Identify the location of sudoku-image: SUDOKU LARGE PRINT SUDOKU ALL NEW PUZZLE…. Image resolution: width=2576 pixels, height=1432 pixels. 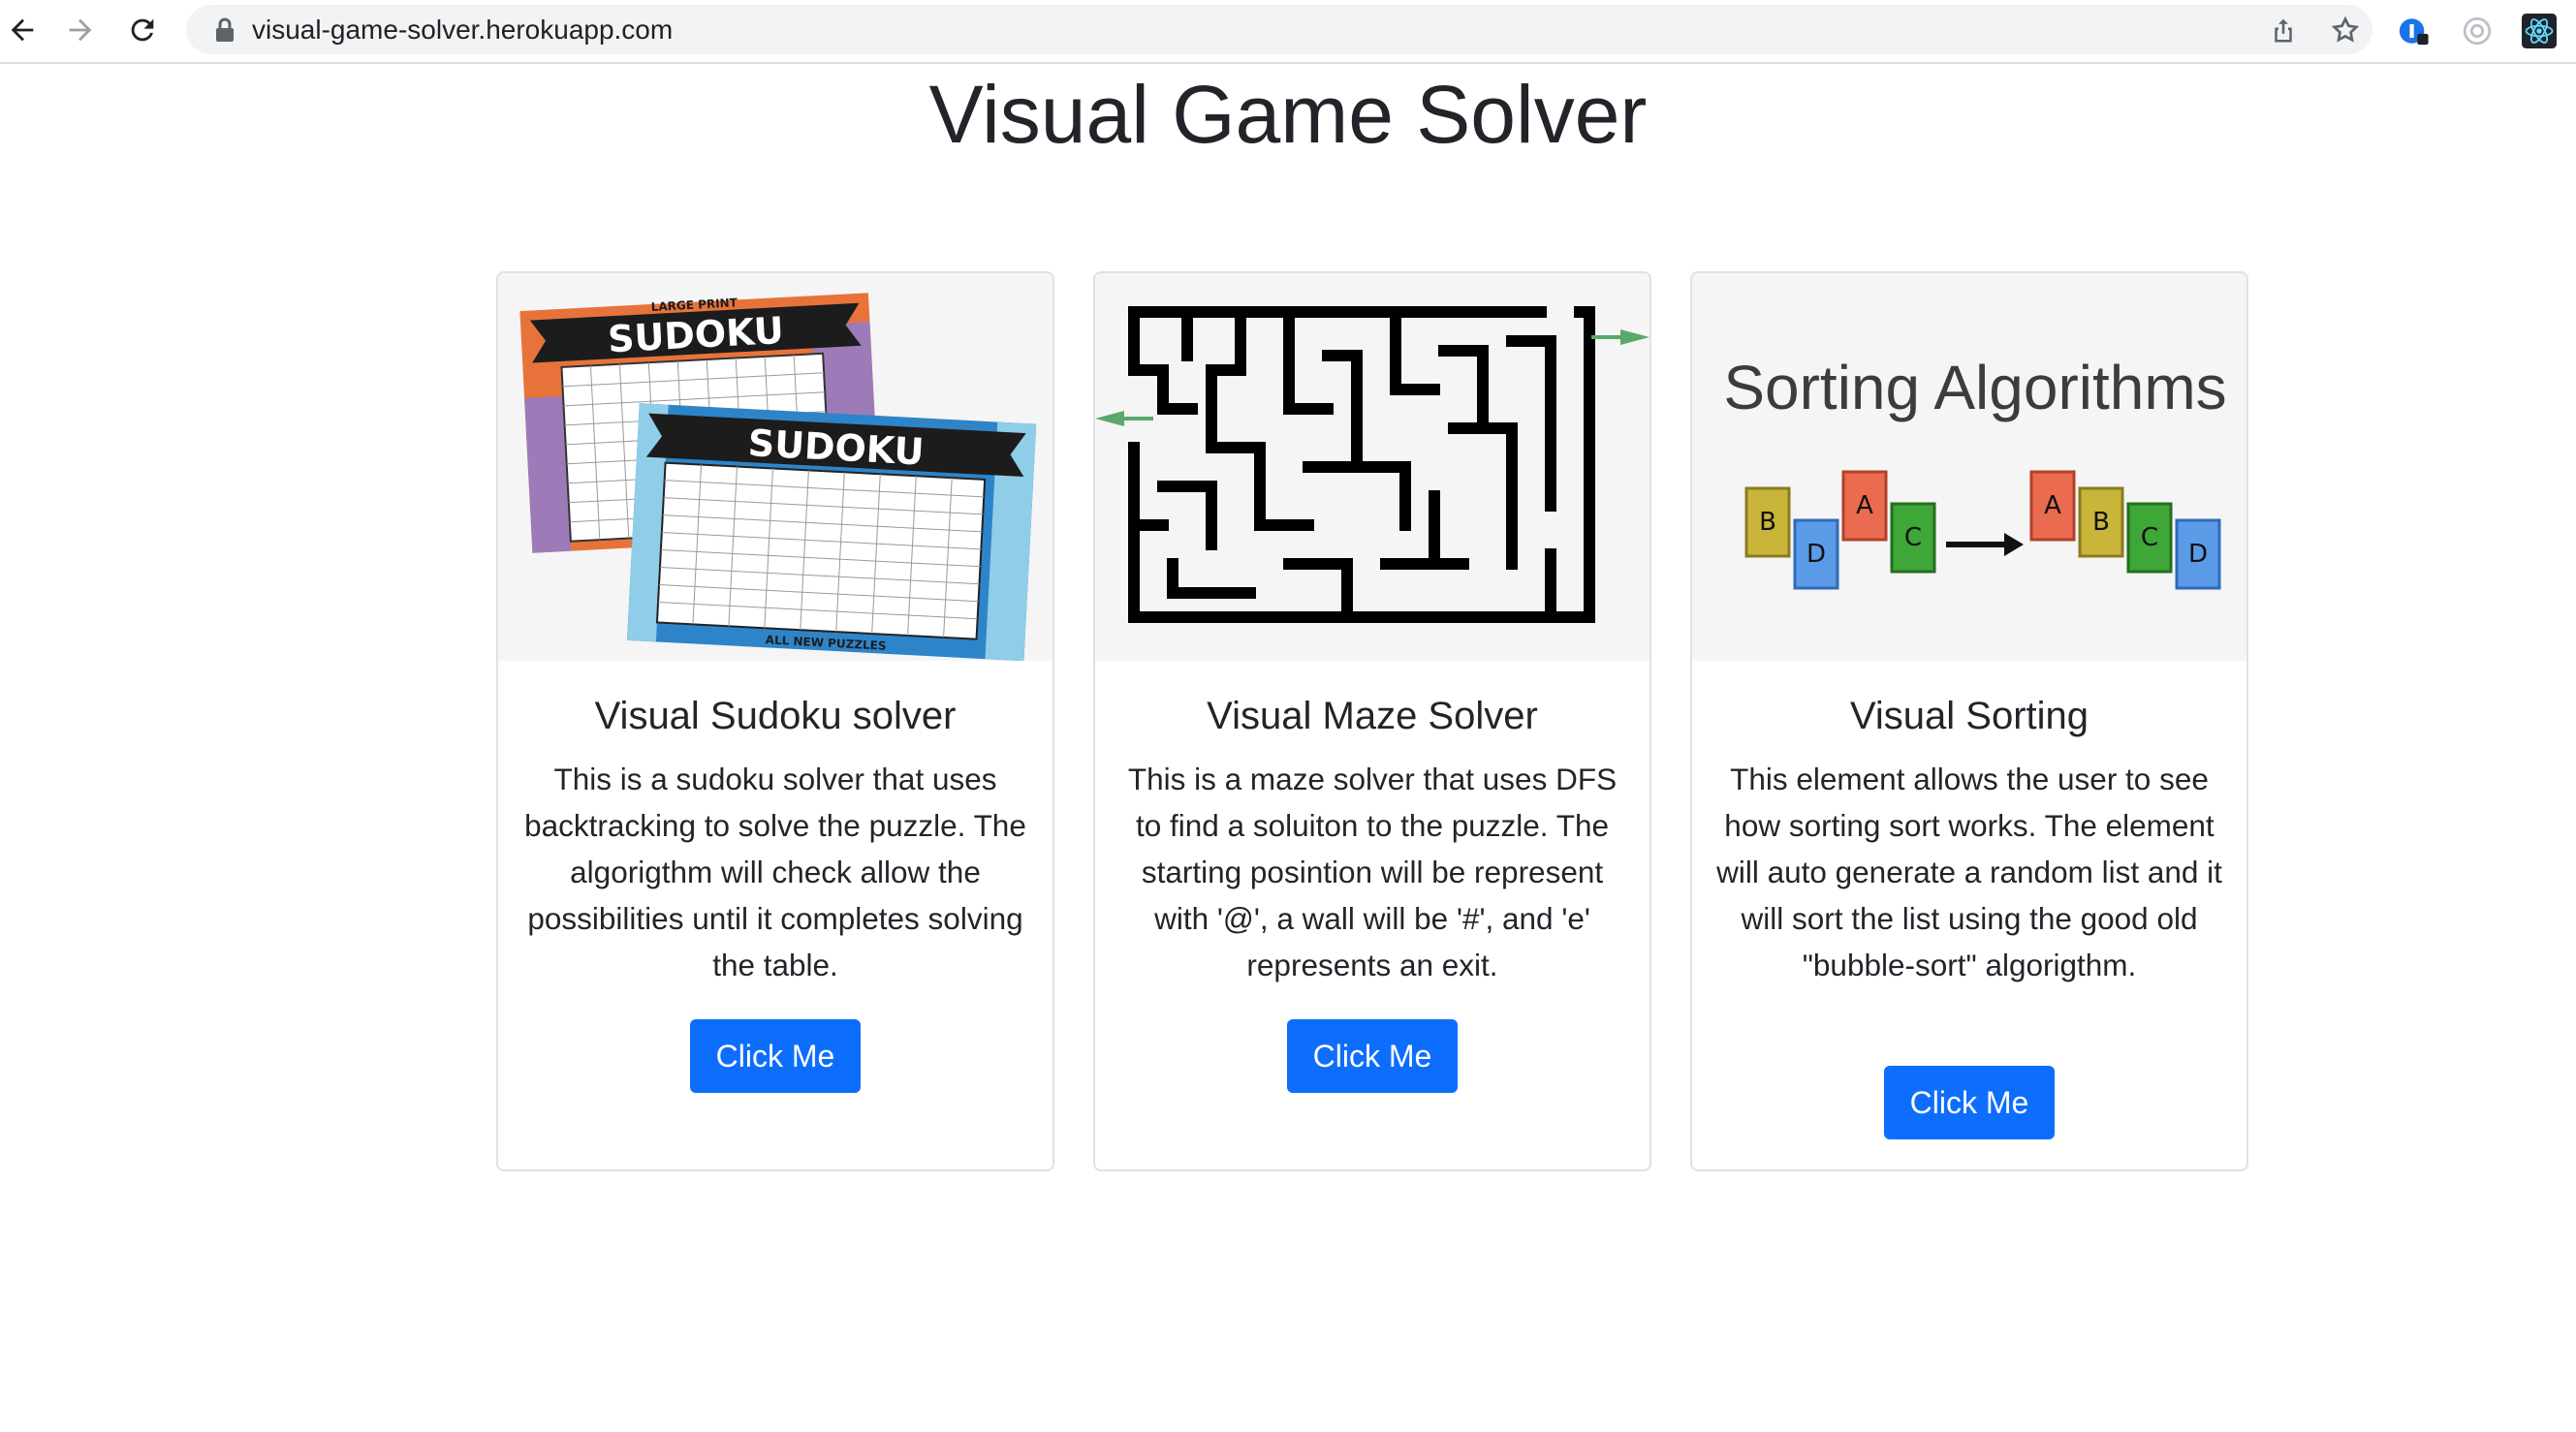
(775, 467).